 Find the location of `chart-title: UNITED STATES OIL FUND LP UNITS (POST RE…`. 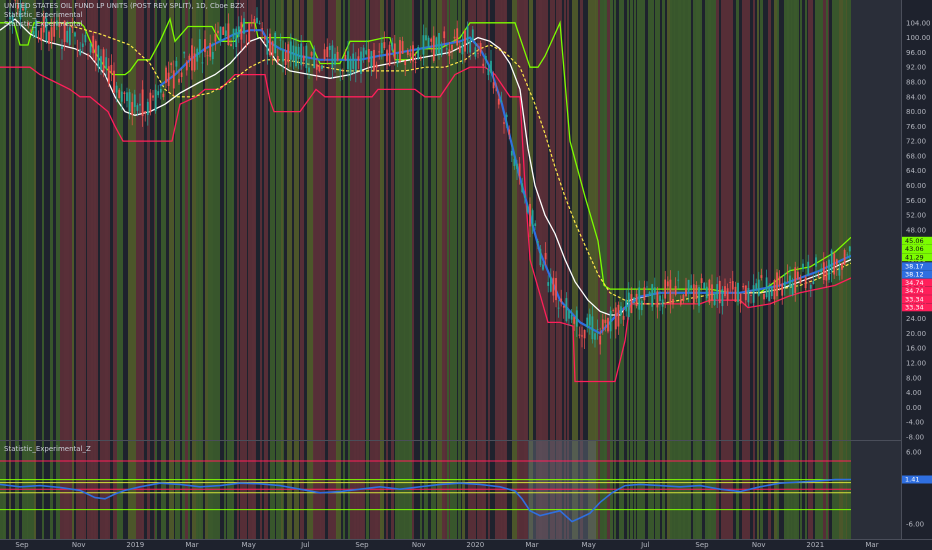

chart-title: UNITED STATES OIL FUND LP UNITS (POST RE… is located at coordinates (124, 6).